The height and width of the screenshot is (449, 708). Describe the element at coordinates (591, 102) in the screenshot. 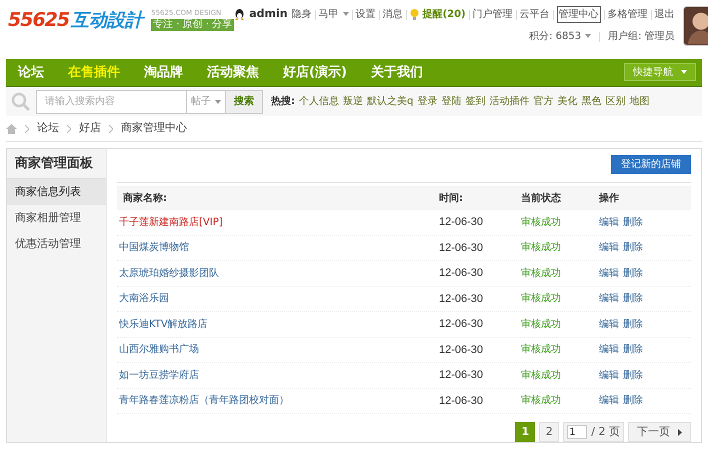

I see `hot-search-link: 黑色` at that location.